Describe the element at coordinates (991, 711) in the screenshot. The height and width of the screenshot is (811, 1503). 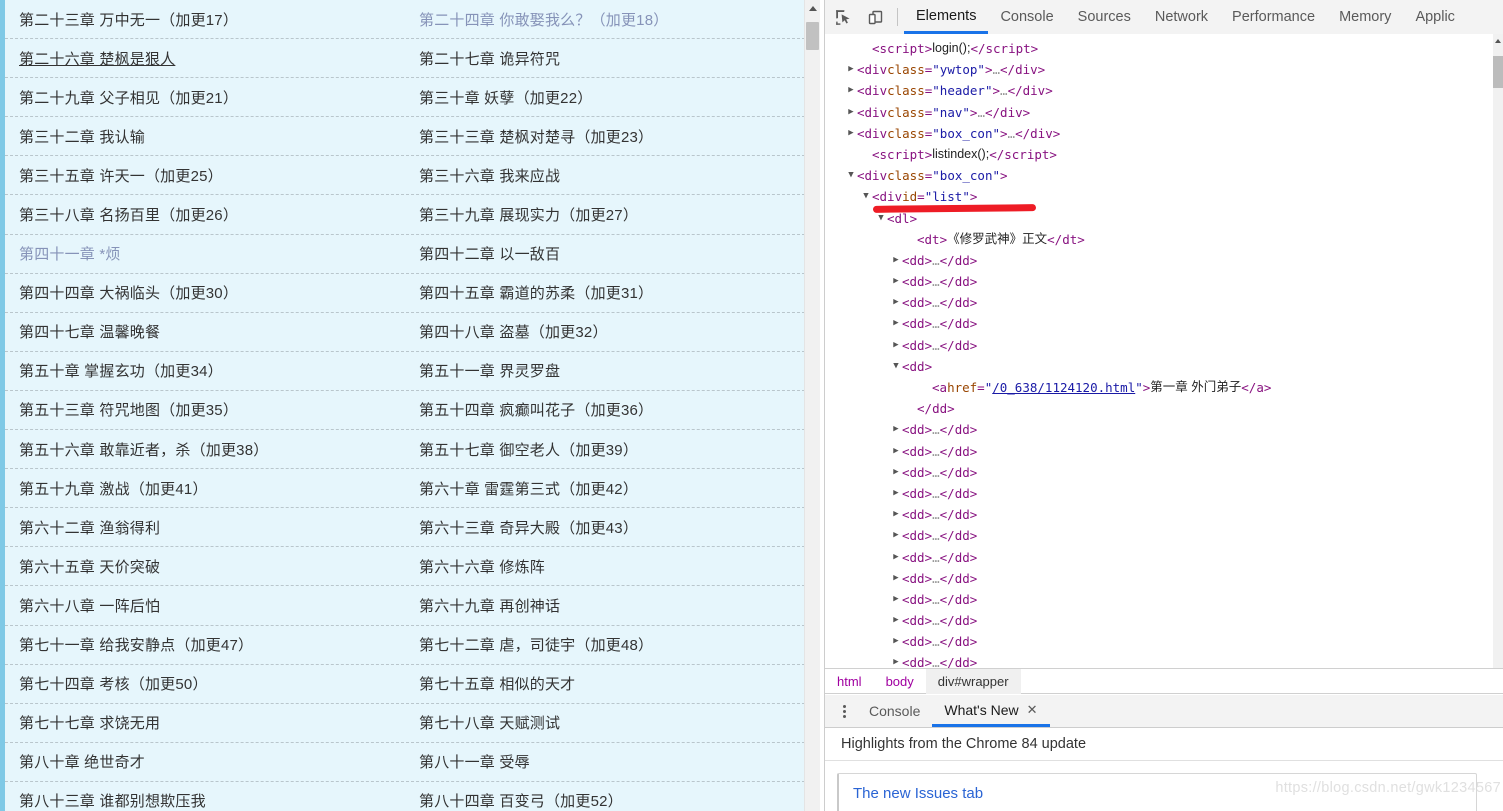
I see `drawer-tab-what-s-new: What's New ✕` at that location.